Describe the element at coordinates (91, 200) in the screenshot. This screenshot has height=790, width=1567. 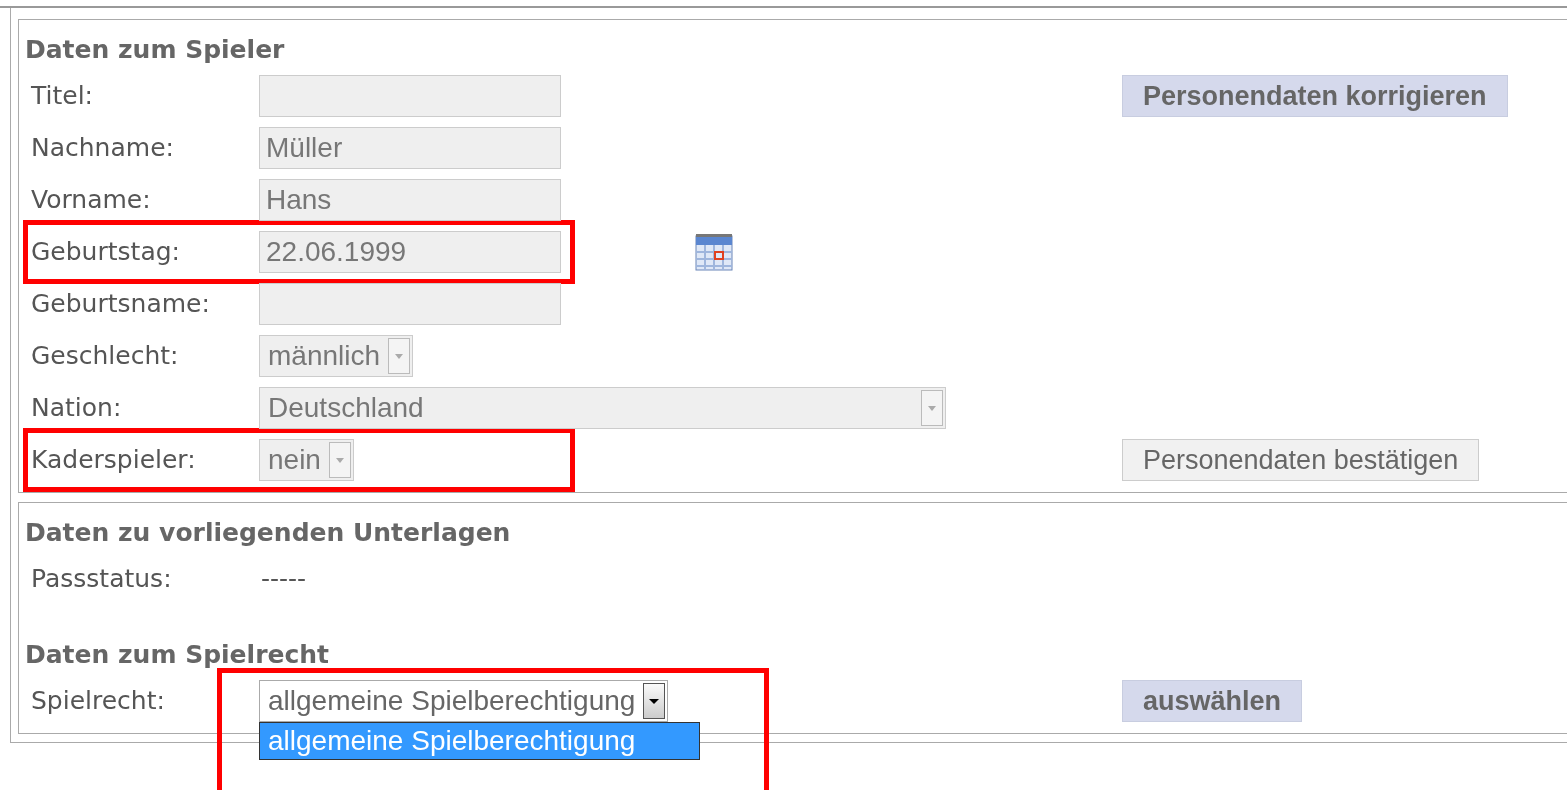
I see `field-label: Vorname:` at that location.